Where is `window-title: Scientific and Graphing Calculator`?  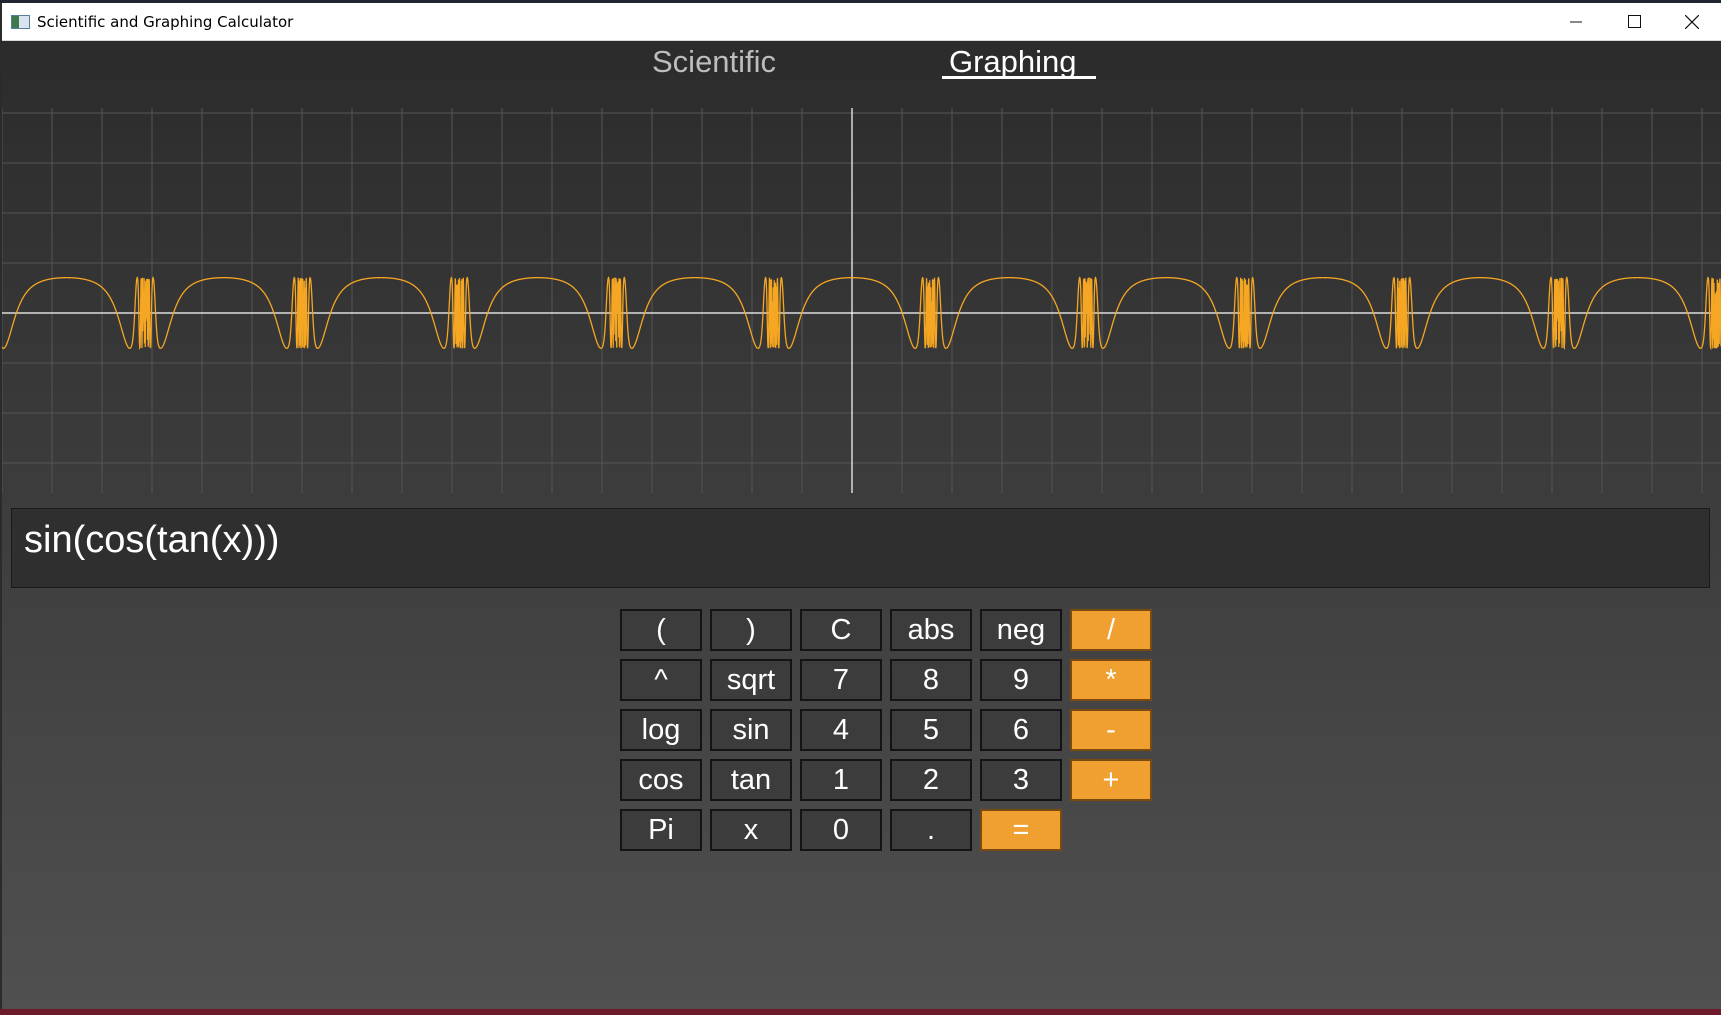 window-title: Scientific and Graphing Calculator is located at coordinates (165, 21).